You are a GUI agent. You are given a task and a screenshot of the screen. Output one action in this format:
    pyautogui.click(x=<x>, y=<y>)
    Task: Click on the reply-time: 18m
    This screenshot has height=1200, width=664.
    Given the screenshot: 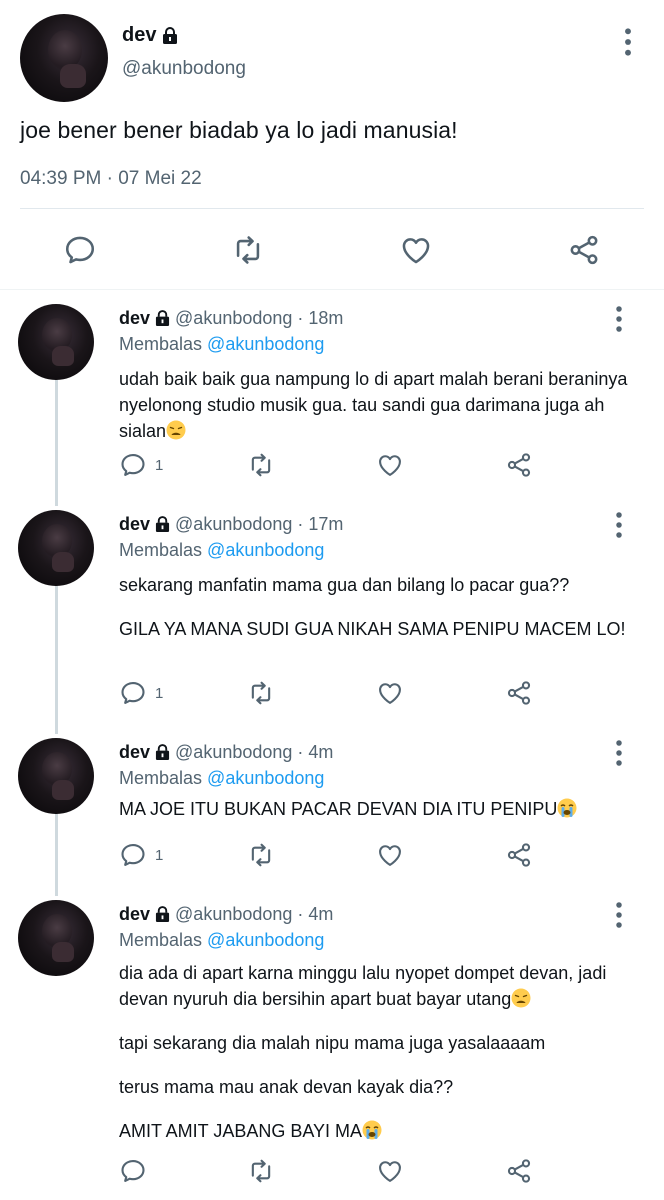 What is the action you would take?
    pyautogui.click(x=325, y=318)
    